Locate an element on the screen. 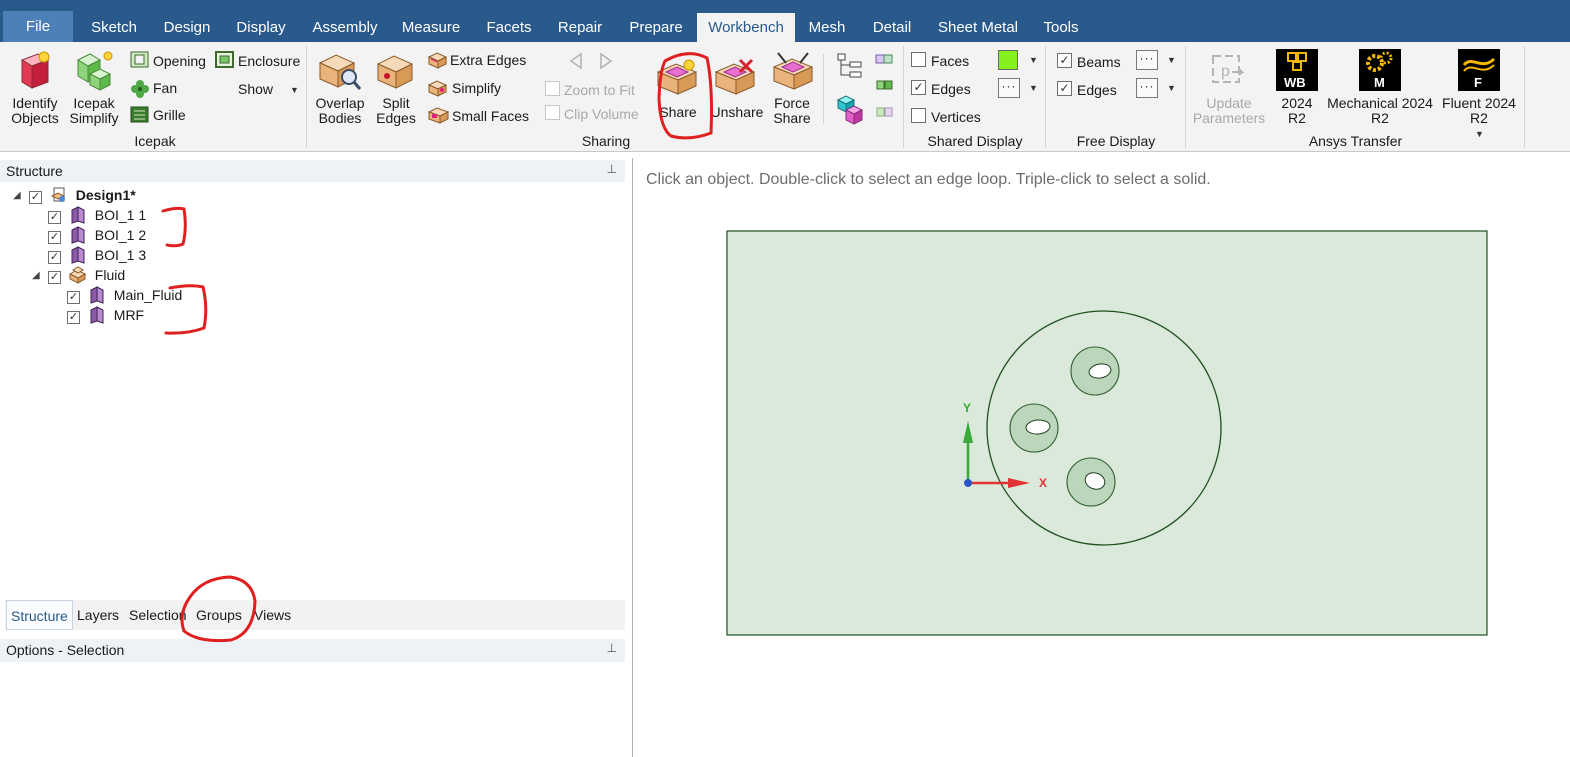 The height and width of the screenshot is (757, 1570). group-label-free-display: Free Display is located at coordinates (1116, 141).